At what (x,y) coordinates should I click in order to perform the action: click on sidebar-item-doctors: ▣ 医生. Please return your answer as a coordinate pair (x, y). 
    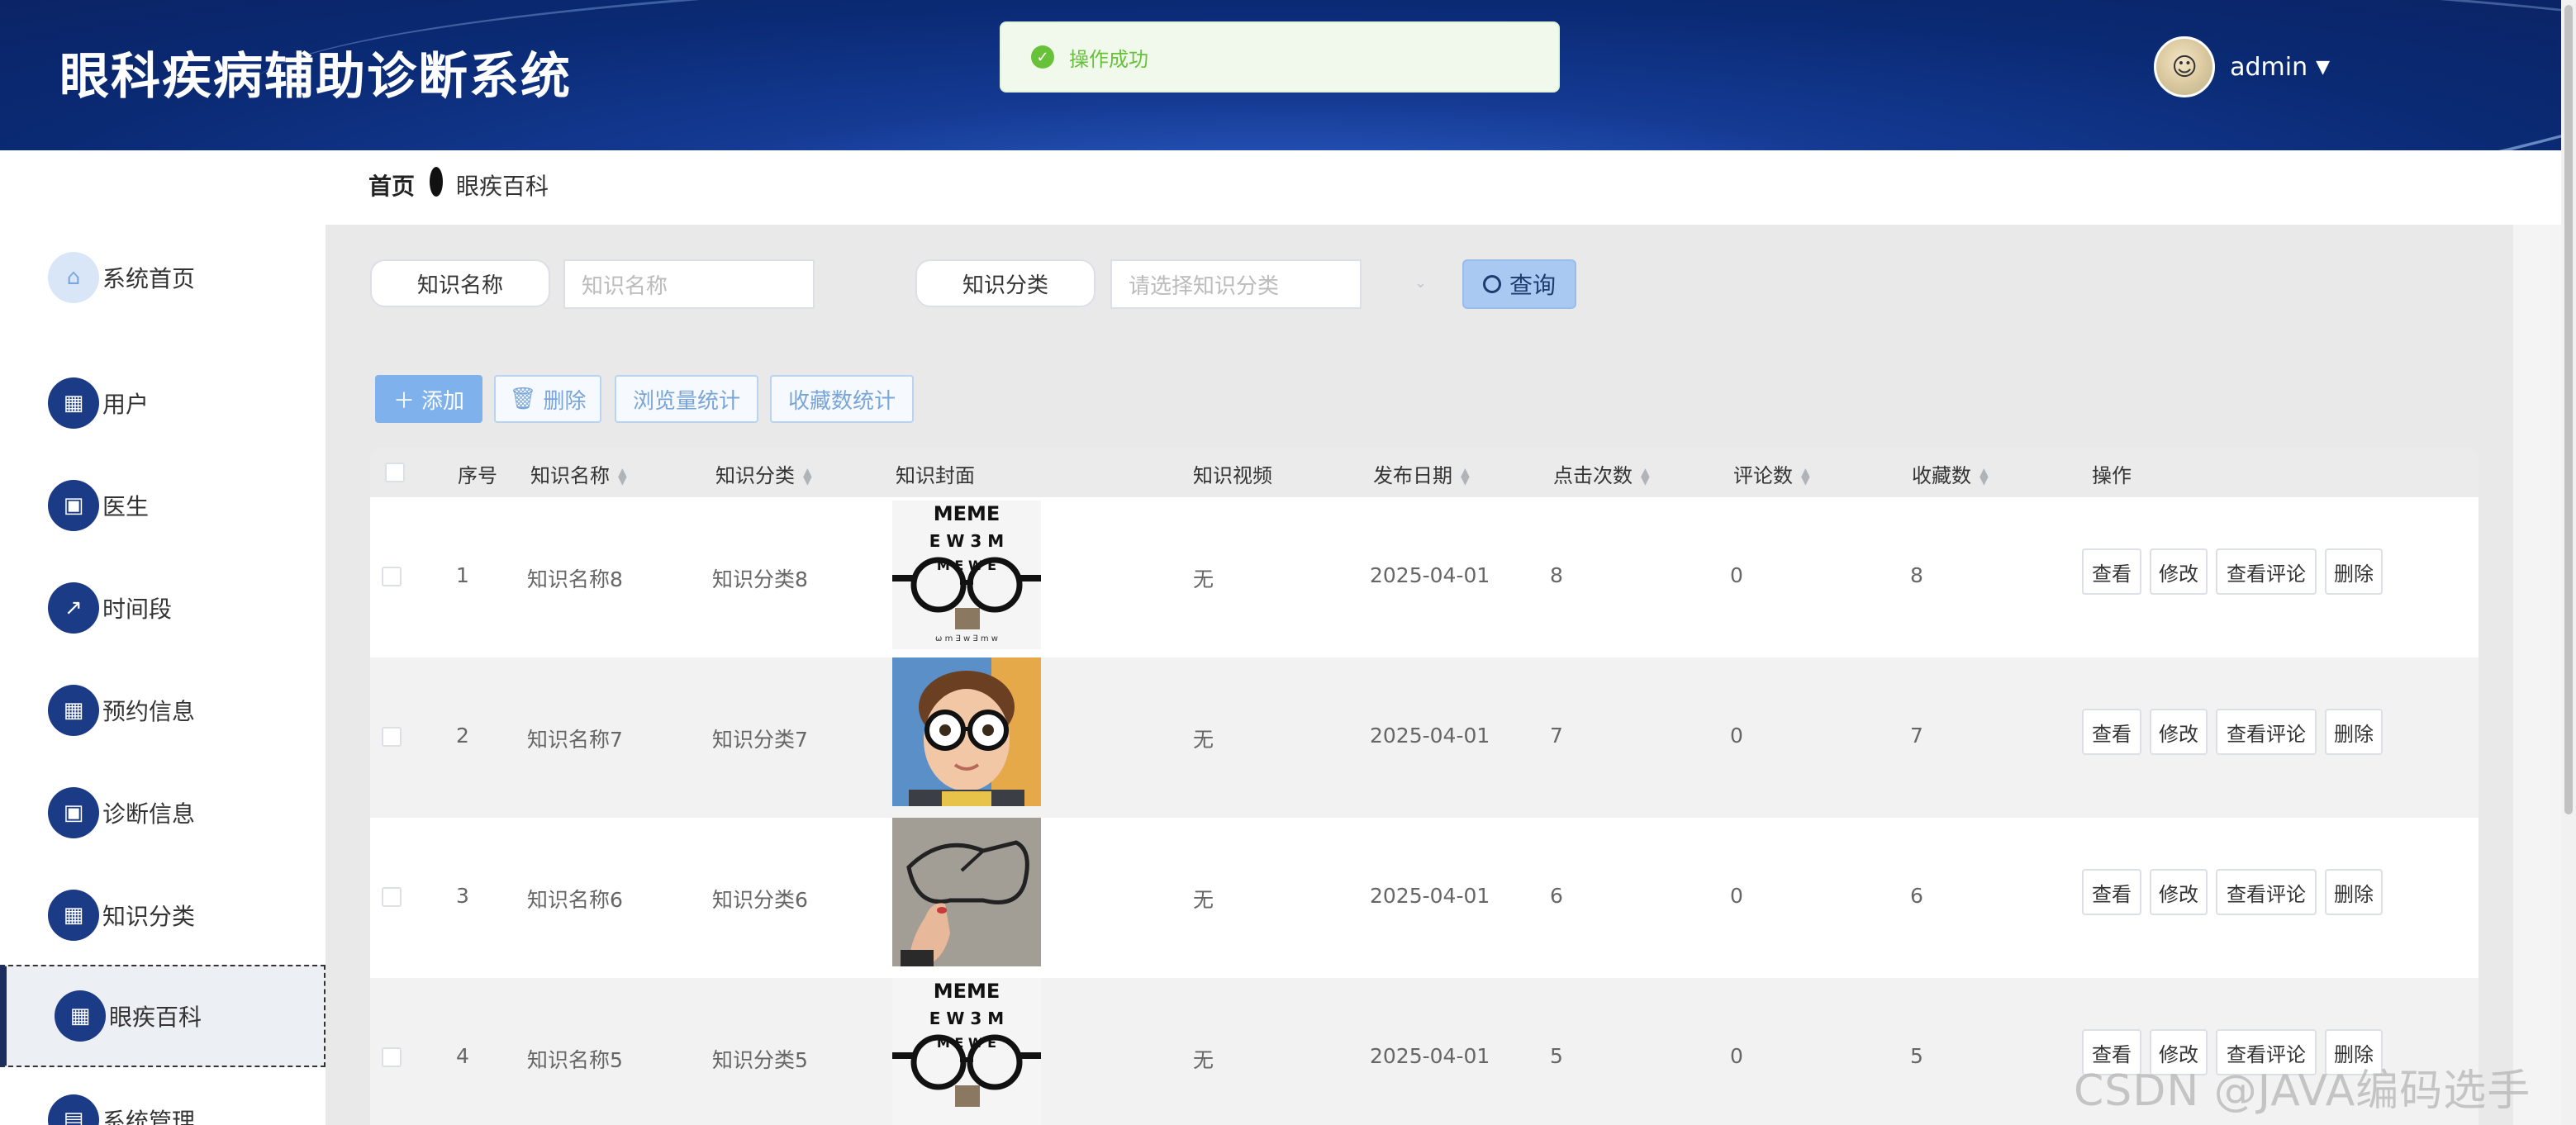
    Looking at the image, I should click on (163, 505).